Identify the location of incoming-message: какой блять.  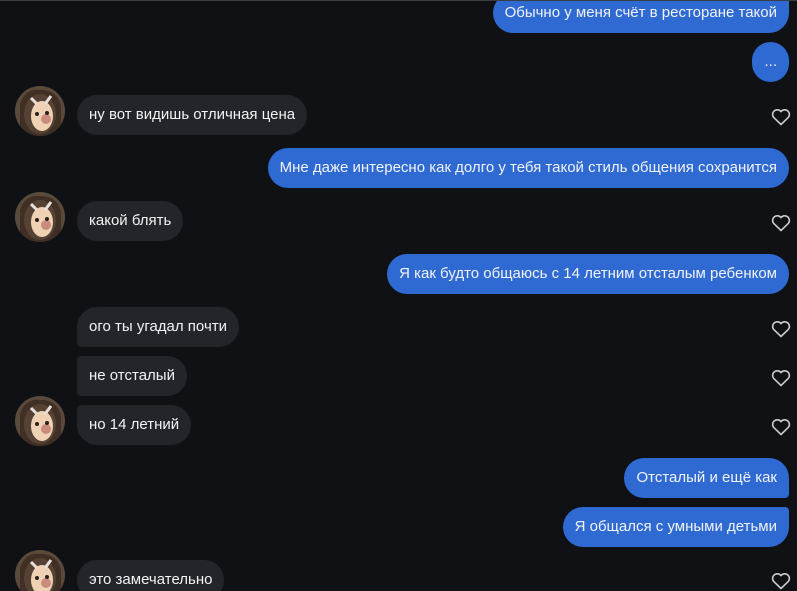
(130, 221).